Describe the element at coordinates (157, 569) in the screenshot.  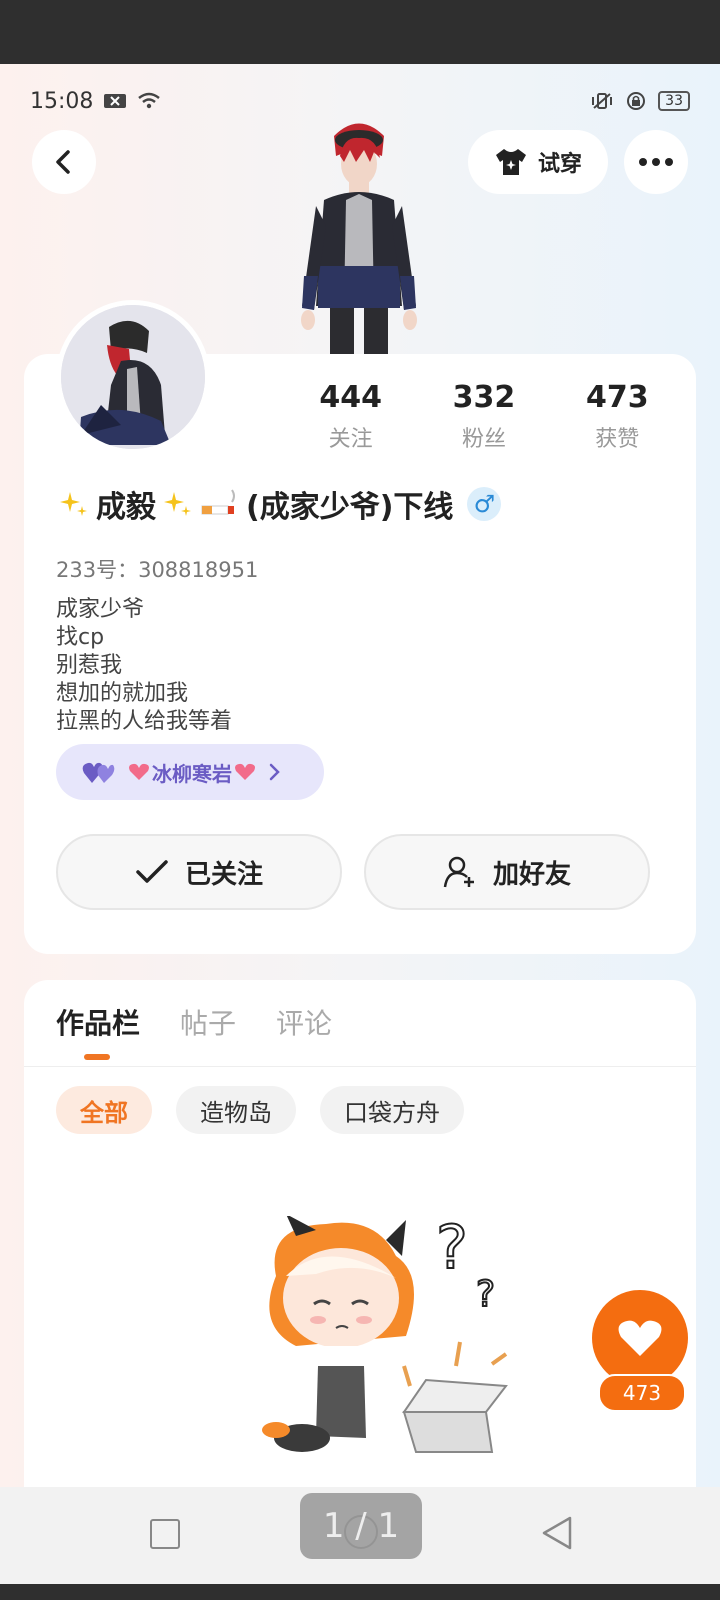
I see `user-id: 233号：308818951` at that location.